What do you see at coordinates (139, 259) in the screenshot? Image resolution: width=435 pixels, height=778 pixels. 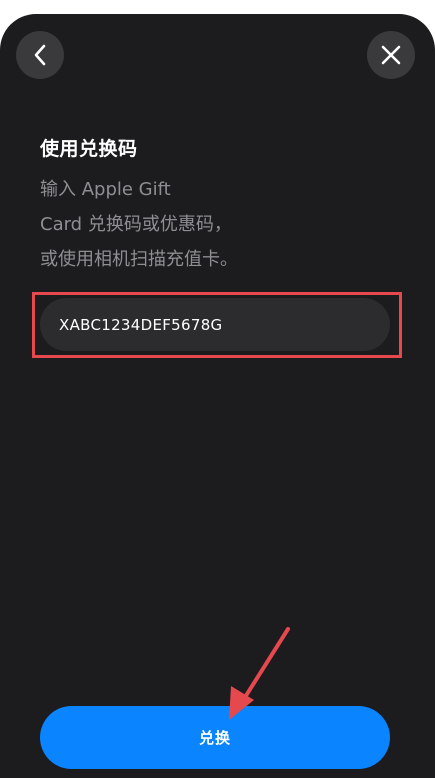 I see `description-line: 或使用相机扫描充值卡。` at bounding box center [139, 259].